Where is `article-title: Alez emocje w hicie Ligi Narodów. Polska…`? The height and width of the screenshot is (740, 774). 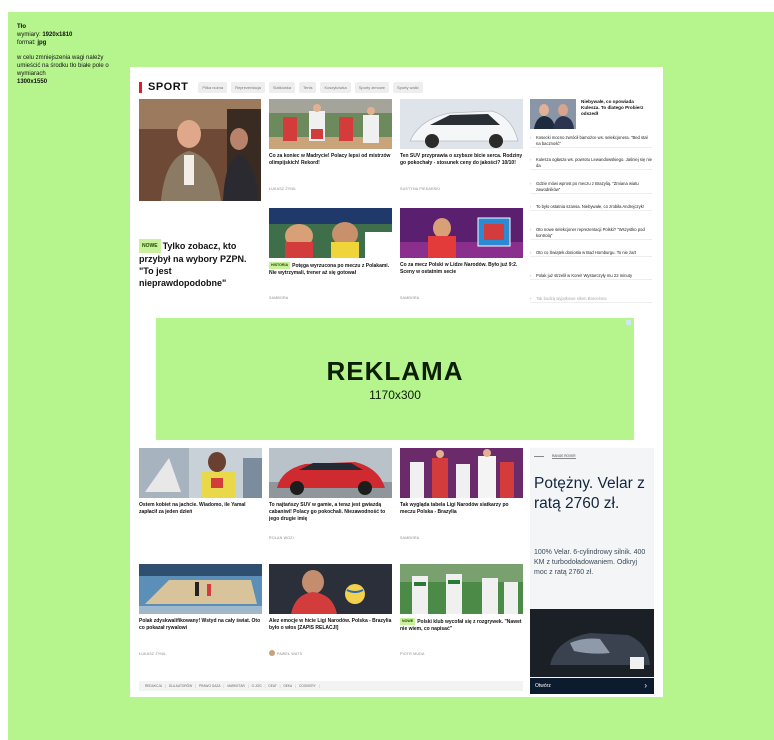
article-title: Alez emocje w hicie Ligi Narodów. Polska… is located at coordinates (330, 624).